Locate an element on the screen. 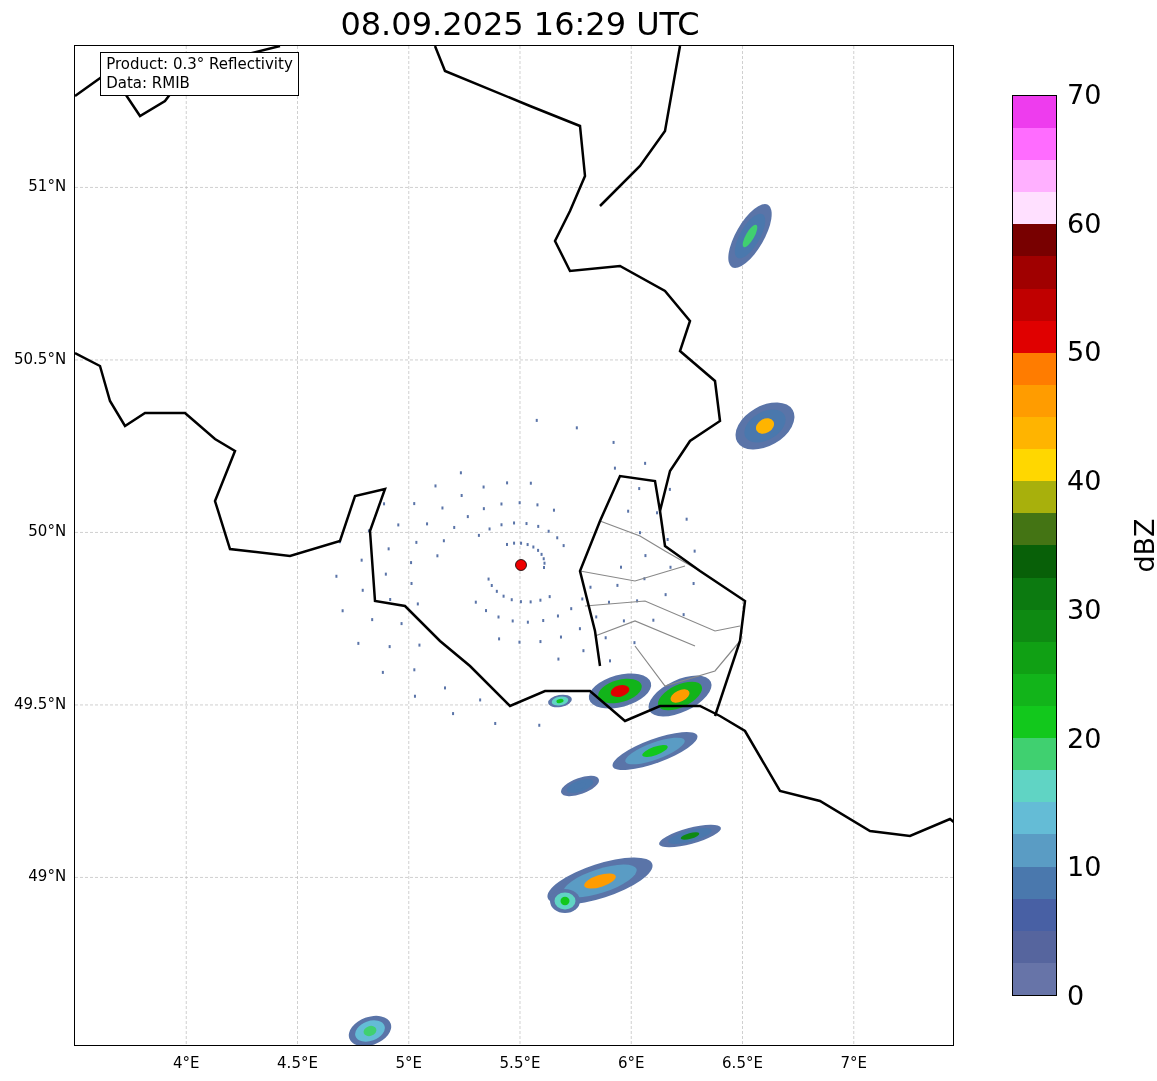 This screenshot has height=1081, width=1157. longitude-label: 5.5°E is located at coordinates (520, 1063).